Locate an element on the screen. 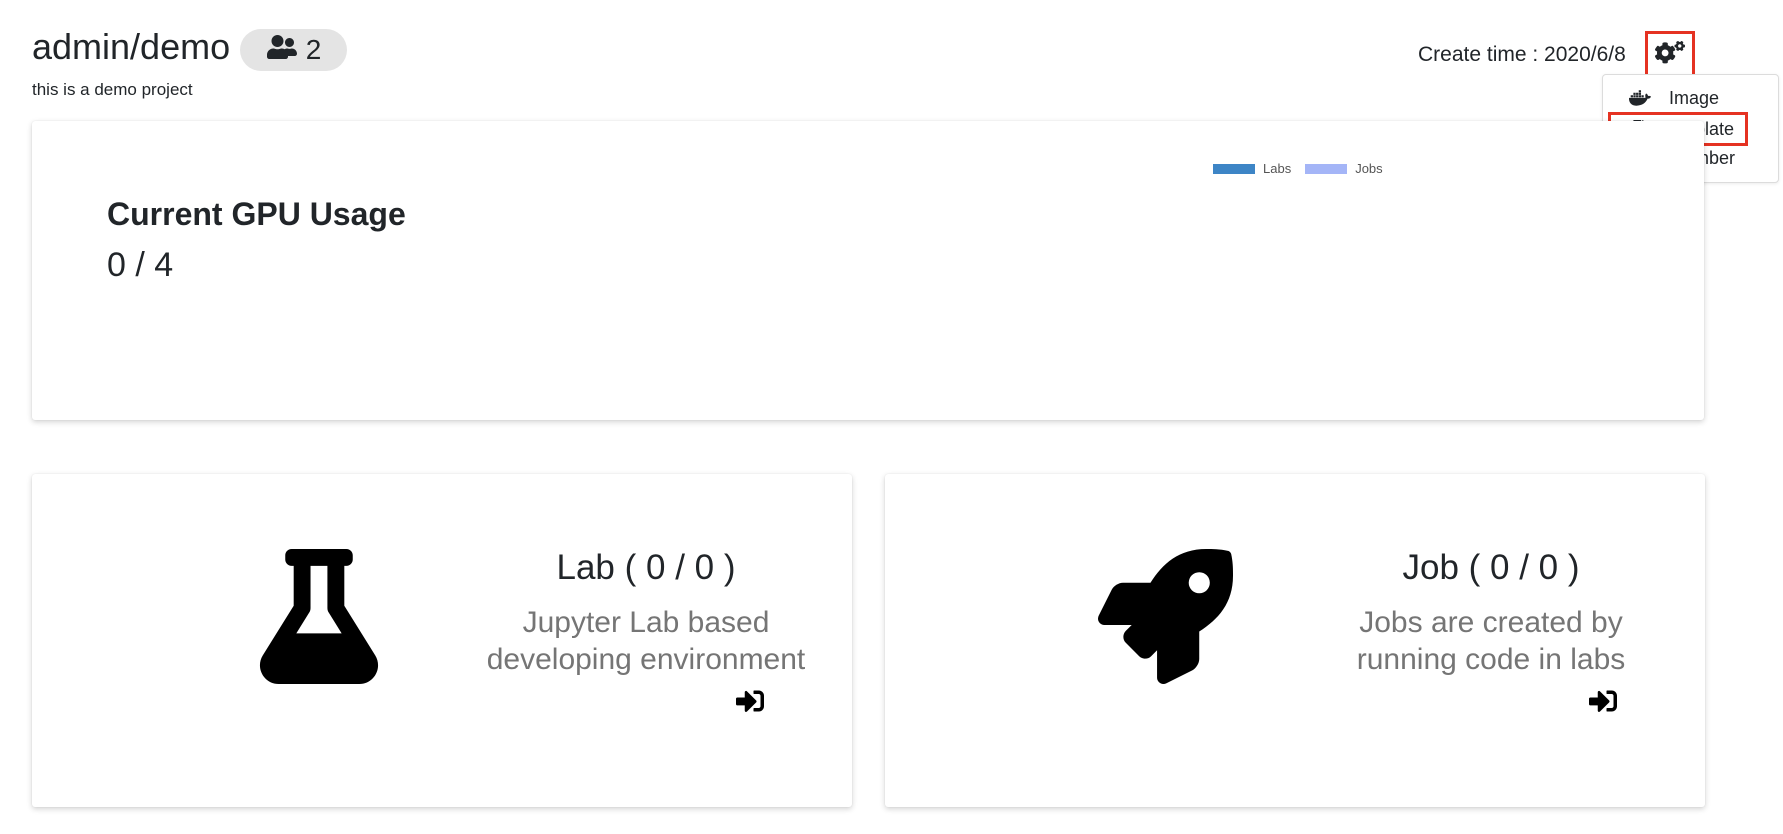  rocket-icon is located at coordinates (1165, 616).